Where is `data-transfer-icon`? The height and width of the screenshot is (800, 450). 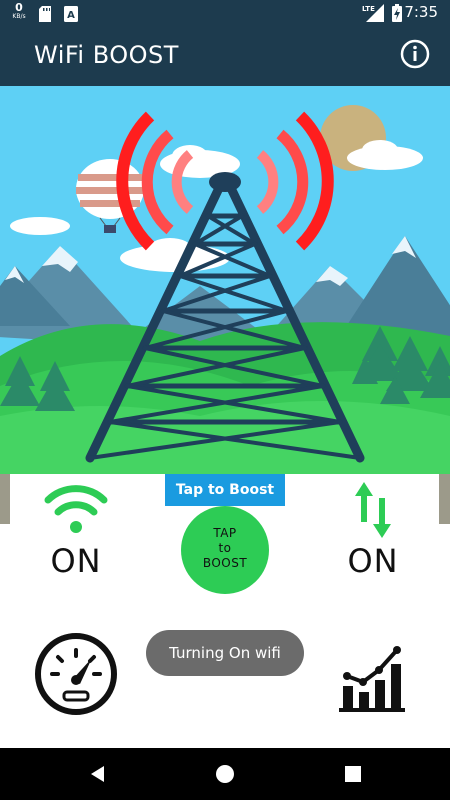 data-transfer-icon is located at coordinates (373, 510).